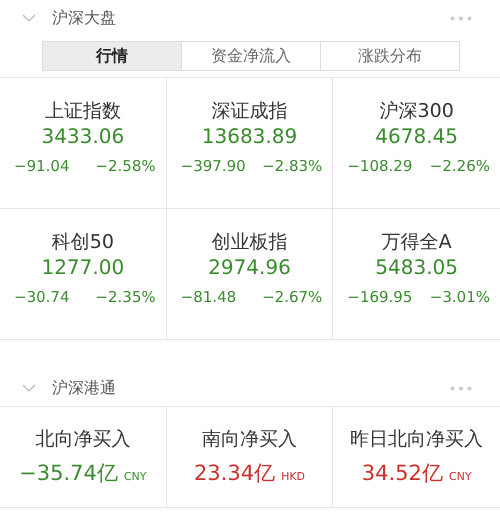 The image size is (500, 527). What do you see at coordinates (417, 439) in the screenshot?
I see `flow-label: 昨日北向净买入` at bounding box center [417, 439].